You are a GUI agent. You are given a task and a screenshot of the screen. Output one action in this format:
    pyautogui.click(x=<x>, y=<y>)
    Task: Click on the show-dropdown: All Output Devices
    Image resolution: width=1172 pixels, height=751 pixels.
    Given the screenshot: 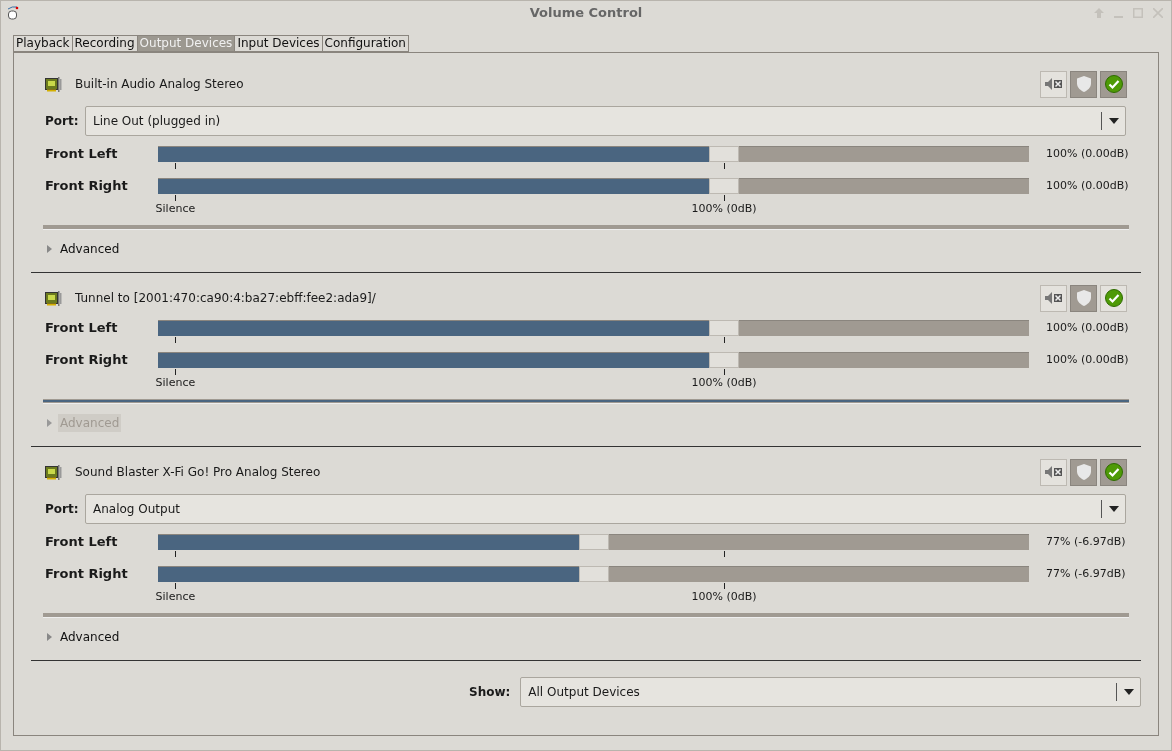 What is the action you would take?
    pyautogui.click(x=830, y=692)
    